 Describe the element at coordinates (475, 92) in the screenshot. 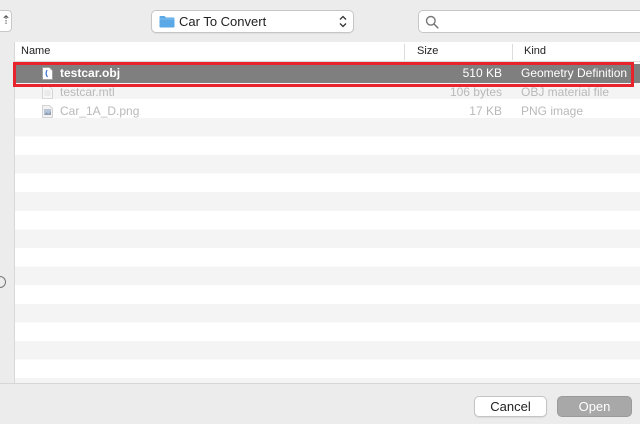

I see `file-size: 106 bytes` at that location.